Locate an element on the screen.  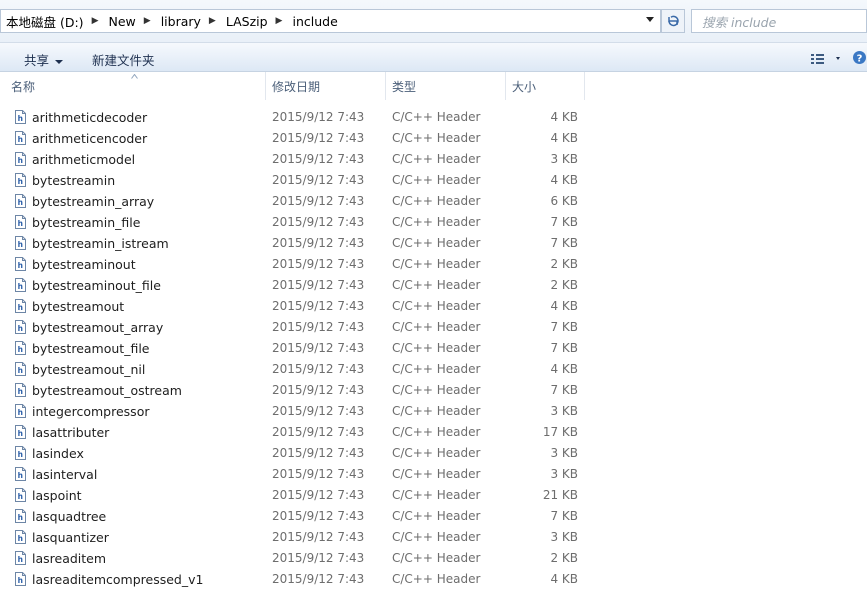
change-view-button is located at coordinates (828, 59).